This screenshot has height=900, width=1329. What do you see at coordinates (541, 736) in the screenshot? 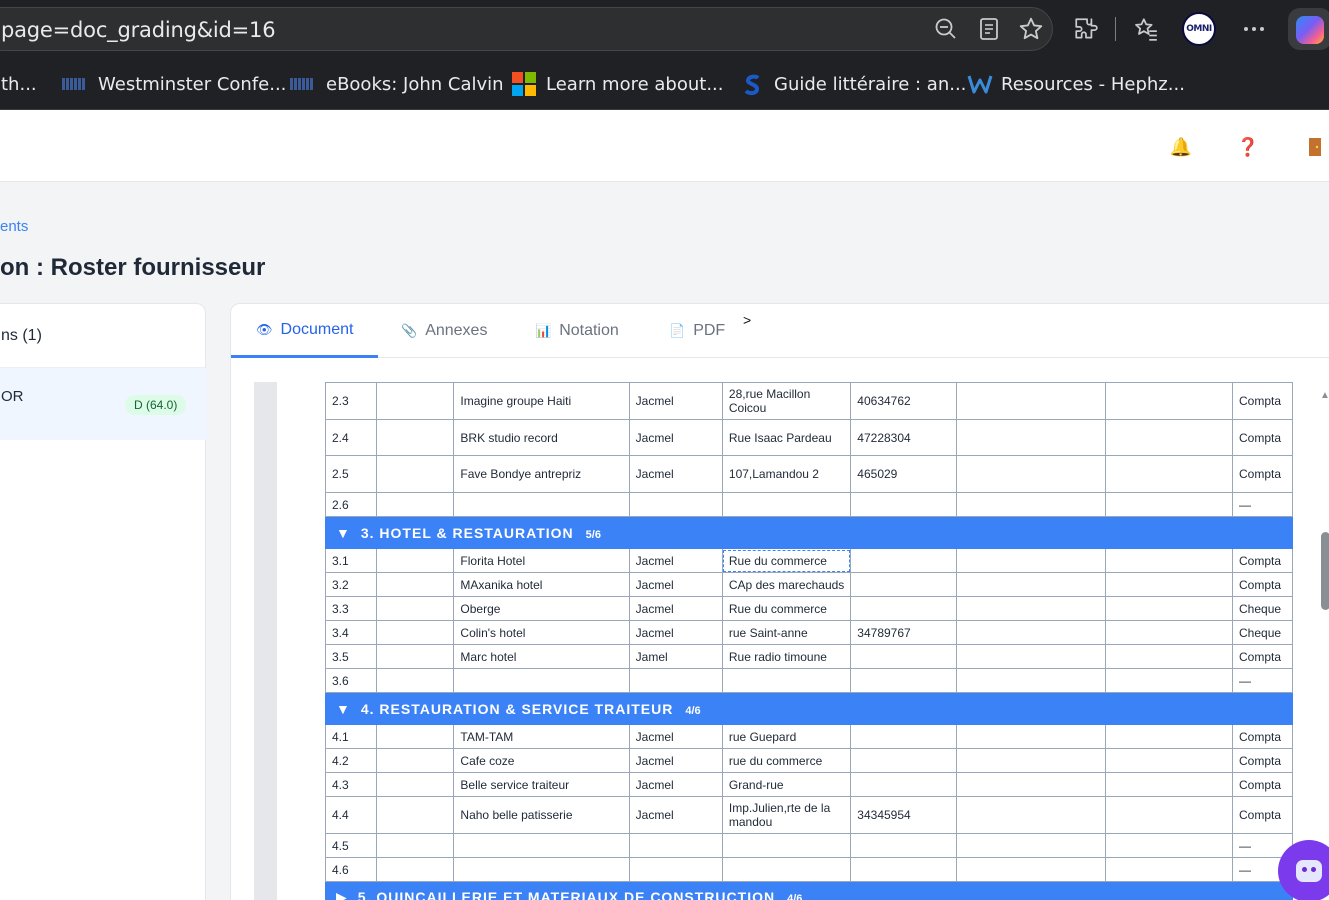
I see `supplier-name-cell: TAM-TAM` at bounding box center [541, 736].